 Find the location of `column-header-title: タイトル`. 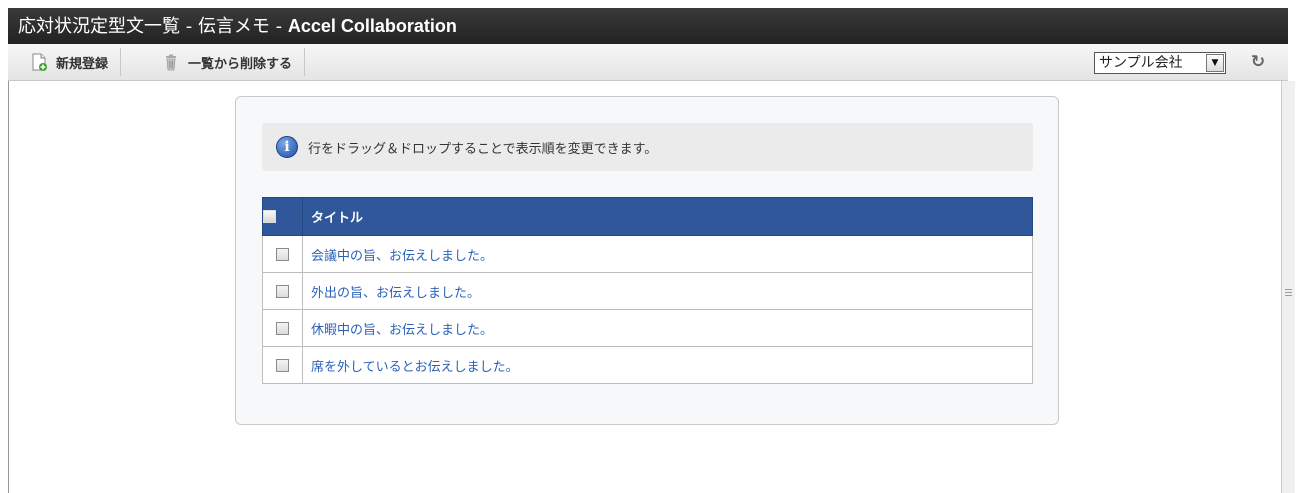

column-header-title: タイトル is located at coordinates (667, 216).